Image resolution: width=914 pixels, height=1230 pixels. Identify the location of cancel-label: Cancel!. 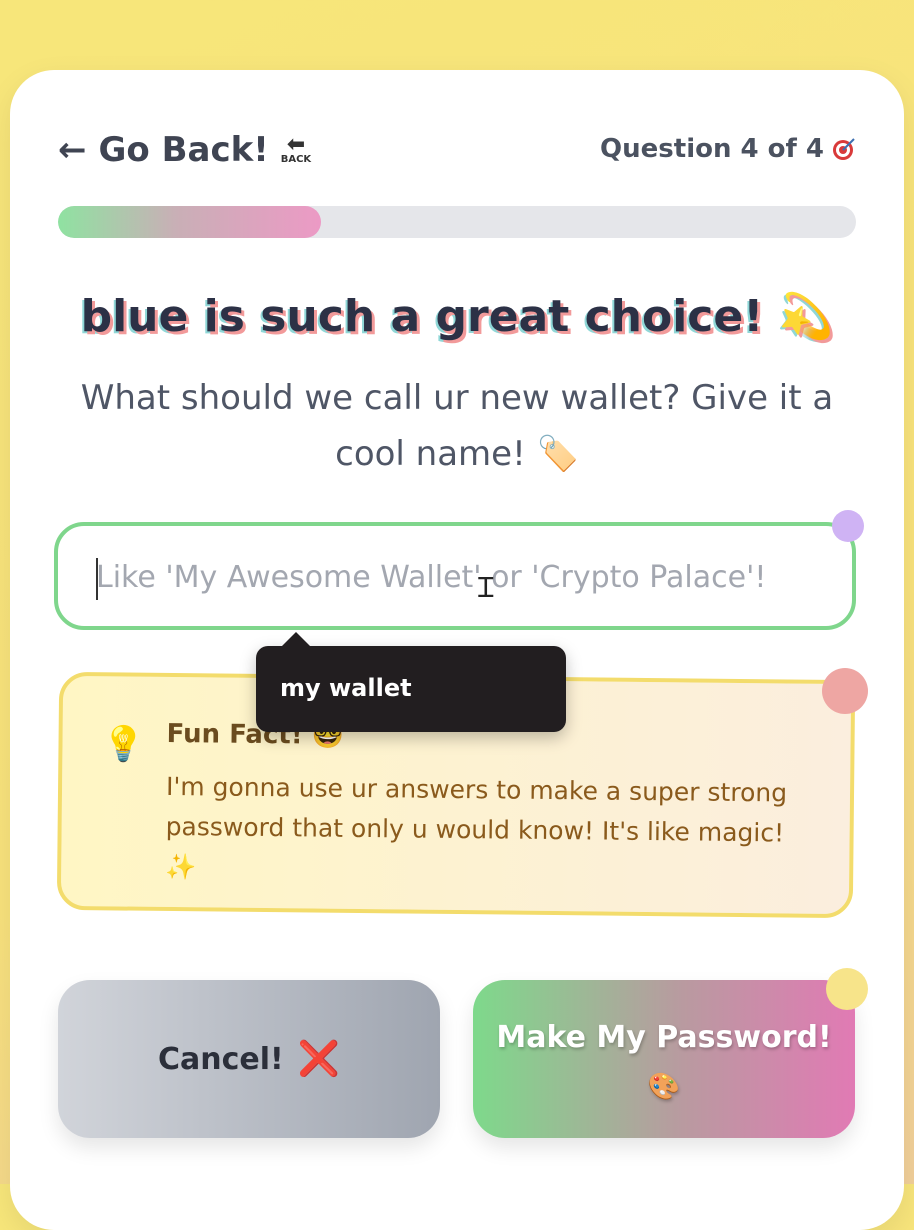
(220, 1059).